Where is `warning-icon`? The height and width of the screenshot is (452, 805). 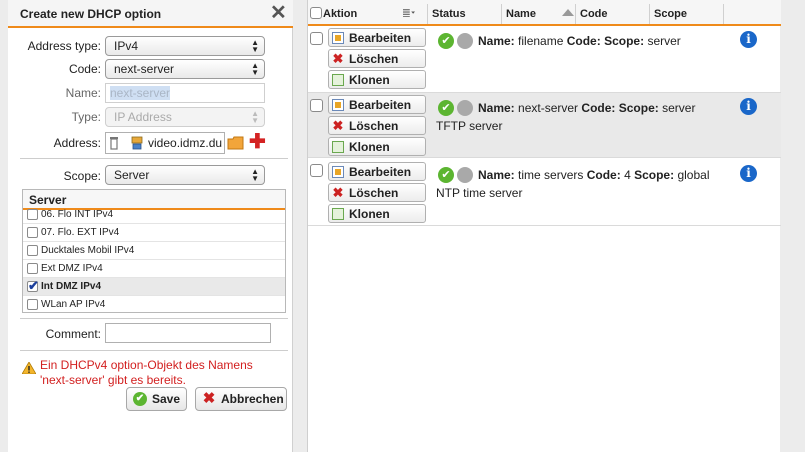 warning-icon is located at coordinates (29, 368).